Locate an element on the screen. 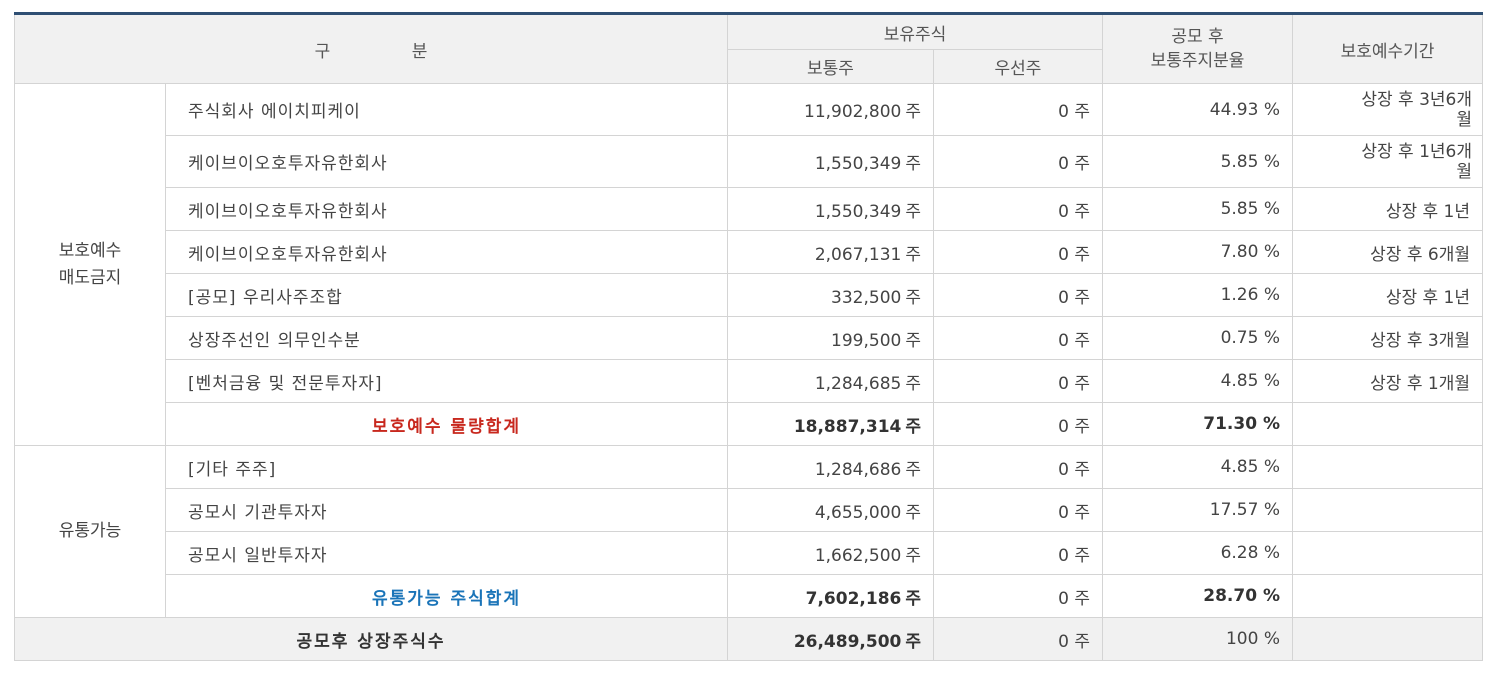 This screenshot has width=1498, height=693. table-row: 공모시 일반투자자 1,662,500 주 0 주 6.28 % is located at coordinates (749, 553).